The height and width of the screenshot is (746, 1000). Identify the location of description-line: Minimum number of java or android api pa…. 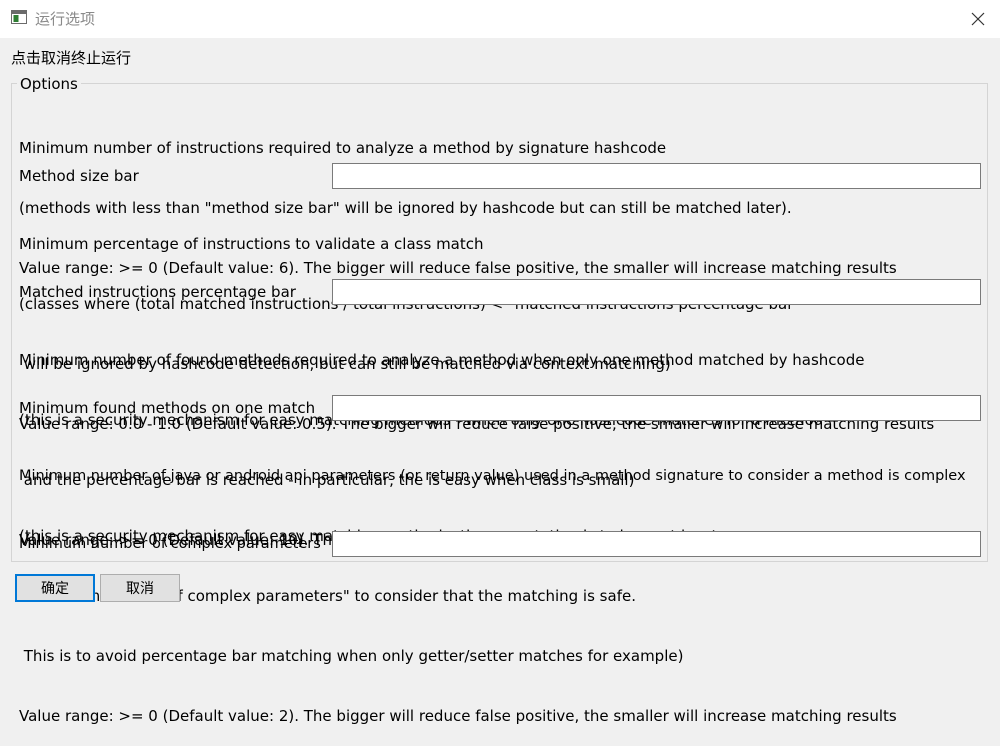
(492, 476).